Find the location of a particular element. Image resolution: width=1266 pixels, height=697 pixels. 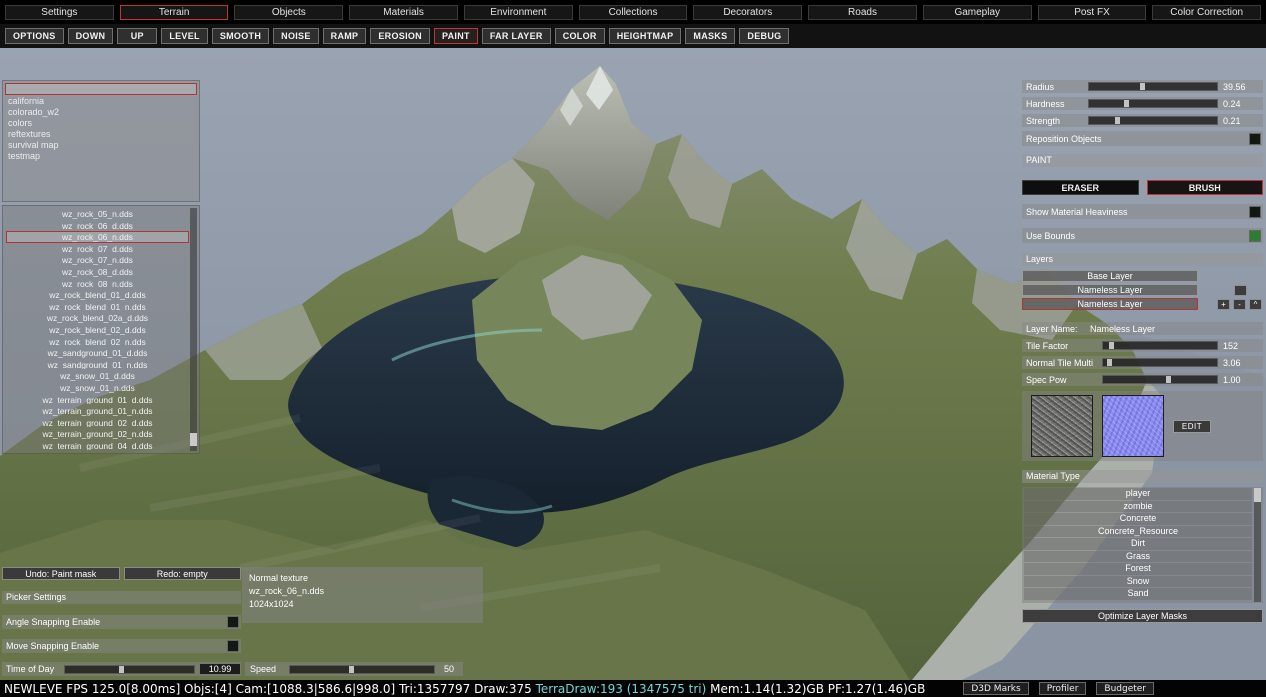

top-menu-item: Gameplay is located at coordinates (977, 12).